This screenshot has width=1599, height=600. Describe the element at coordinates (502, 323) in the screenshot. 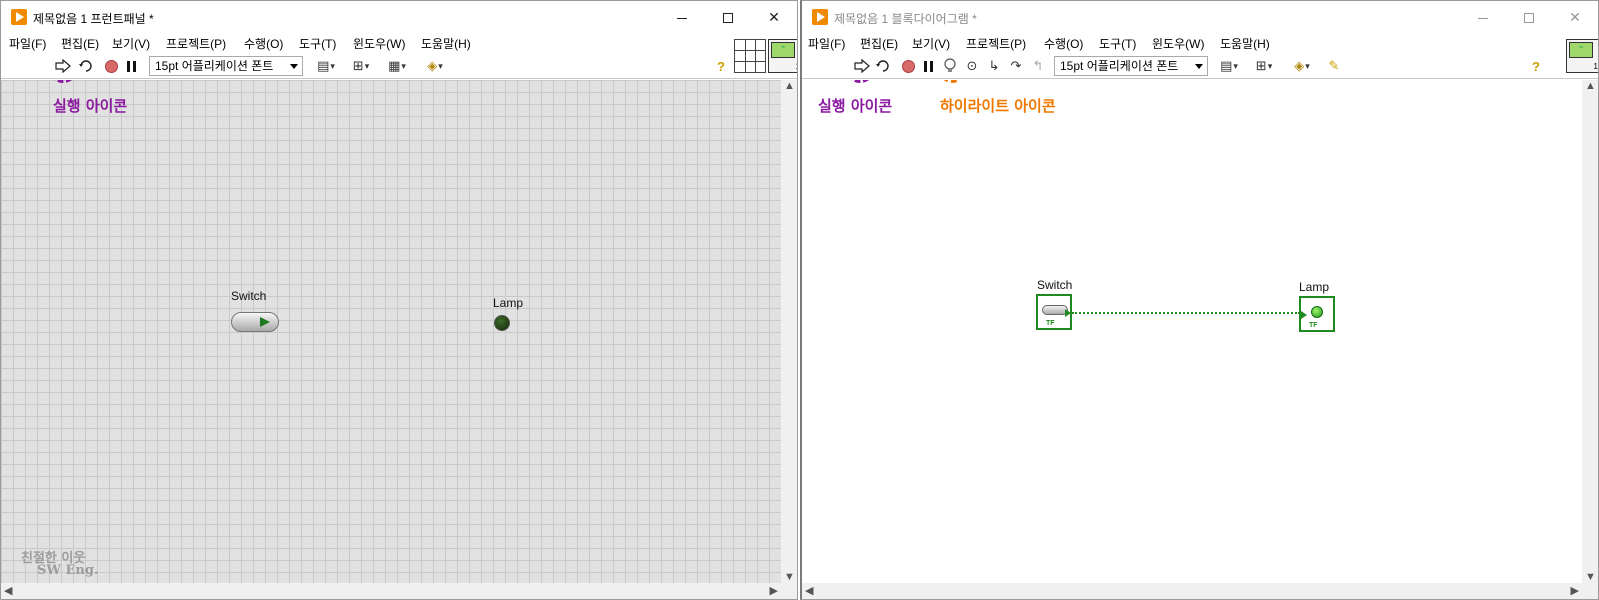

I see `lamp-indicator` at that location.